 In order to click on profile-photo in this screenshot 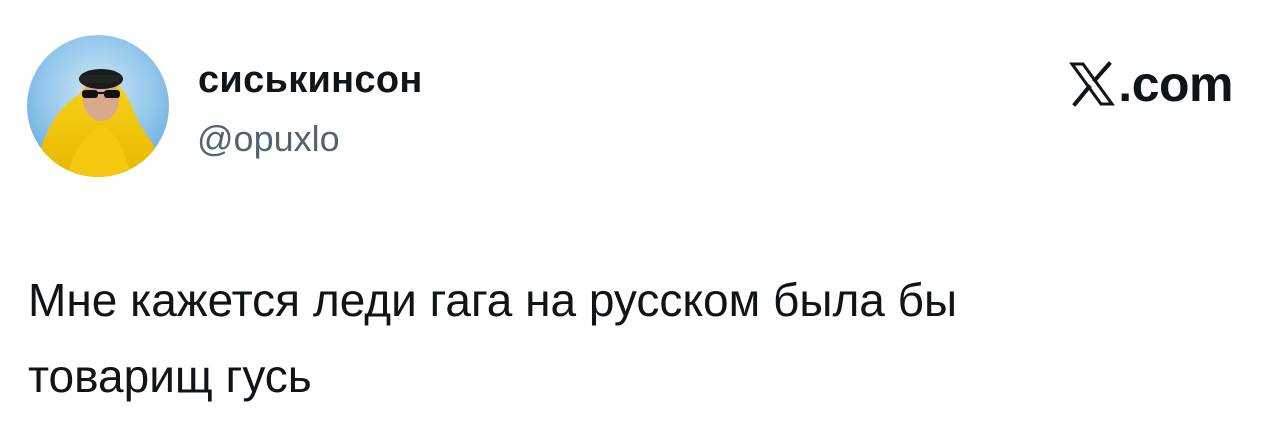, I will do `click(98, 106)`.